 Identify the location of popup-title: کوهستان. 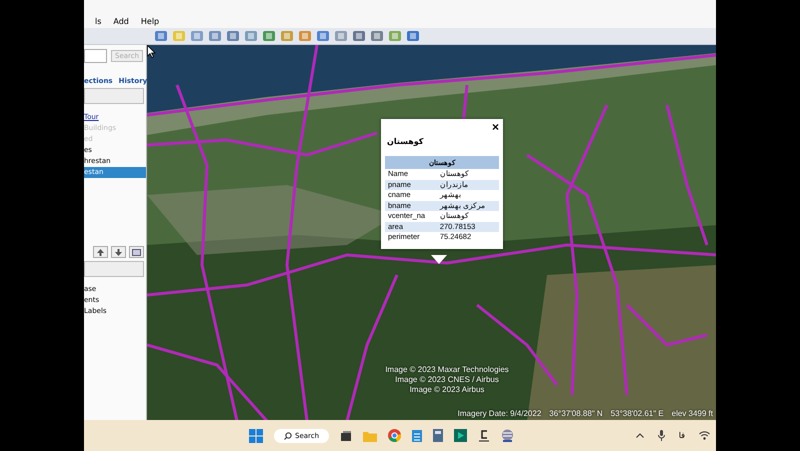
(405, 141).